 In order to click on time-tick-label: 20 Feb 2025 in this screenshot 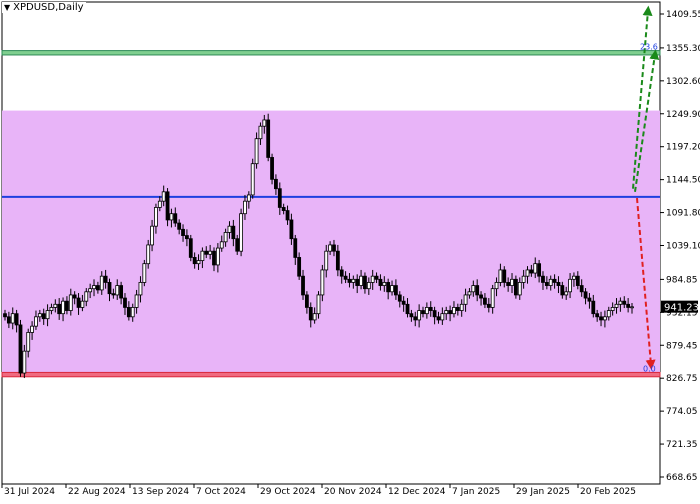, I will do `click(608, 492)`.